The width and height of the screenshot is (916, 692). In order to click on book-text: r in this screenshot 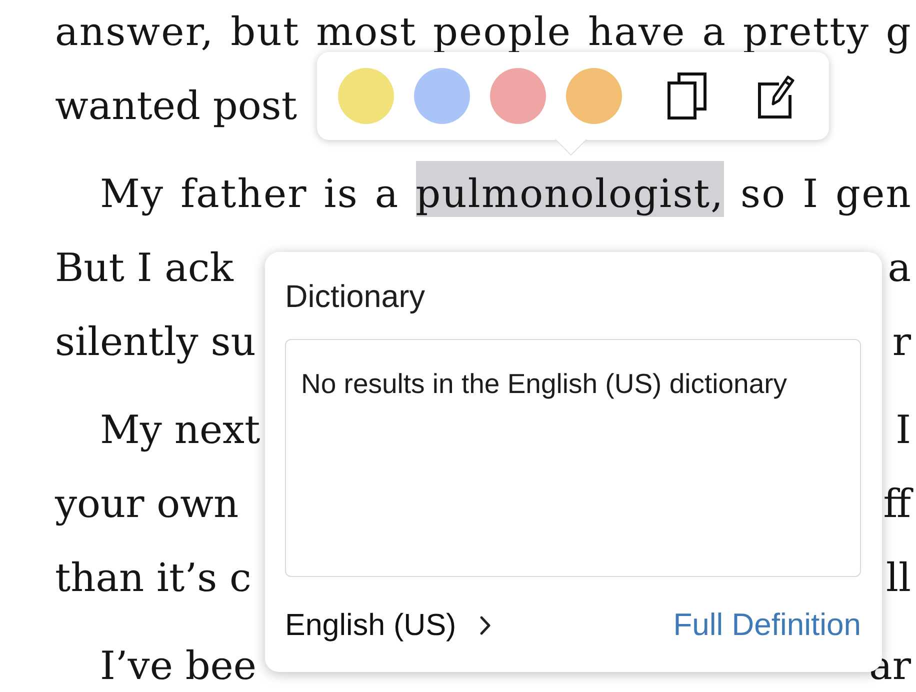, I will do `click(902, 343)`.